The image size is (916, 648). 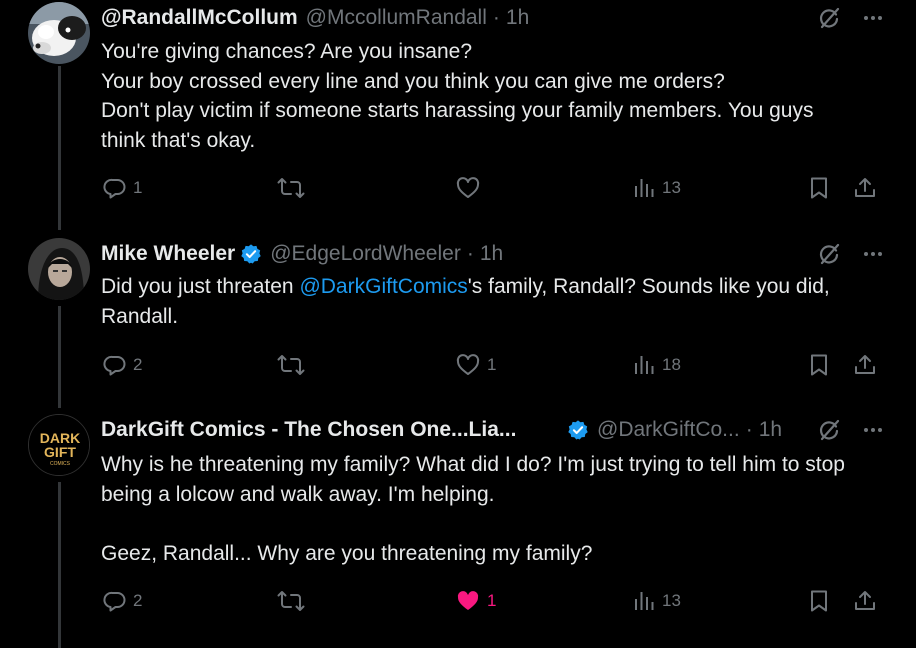 I want to click on views-count: 18, so click(x=671, y=364).